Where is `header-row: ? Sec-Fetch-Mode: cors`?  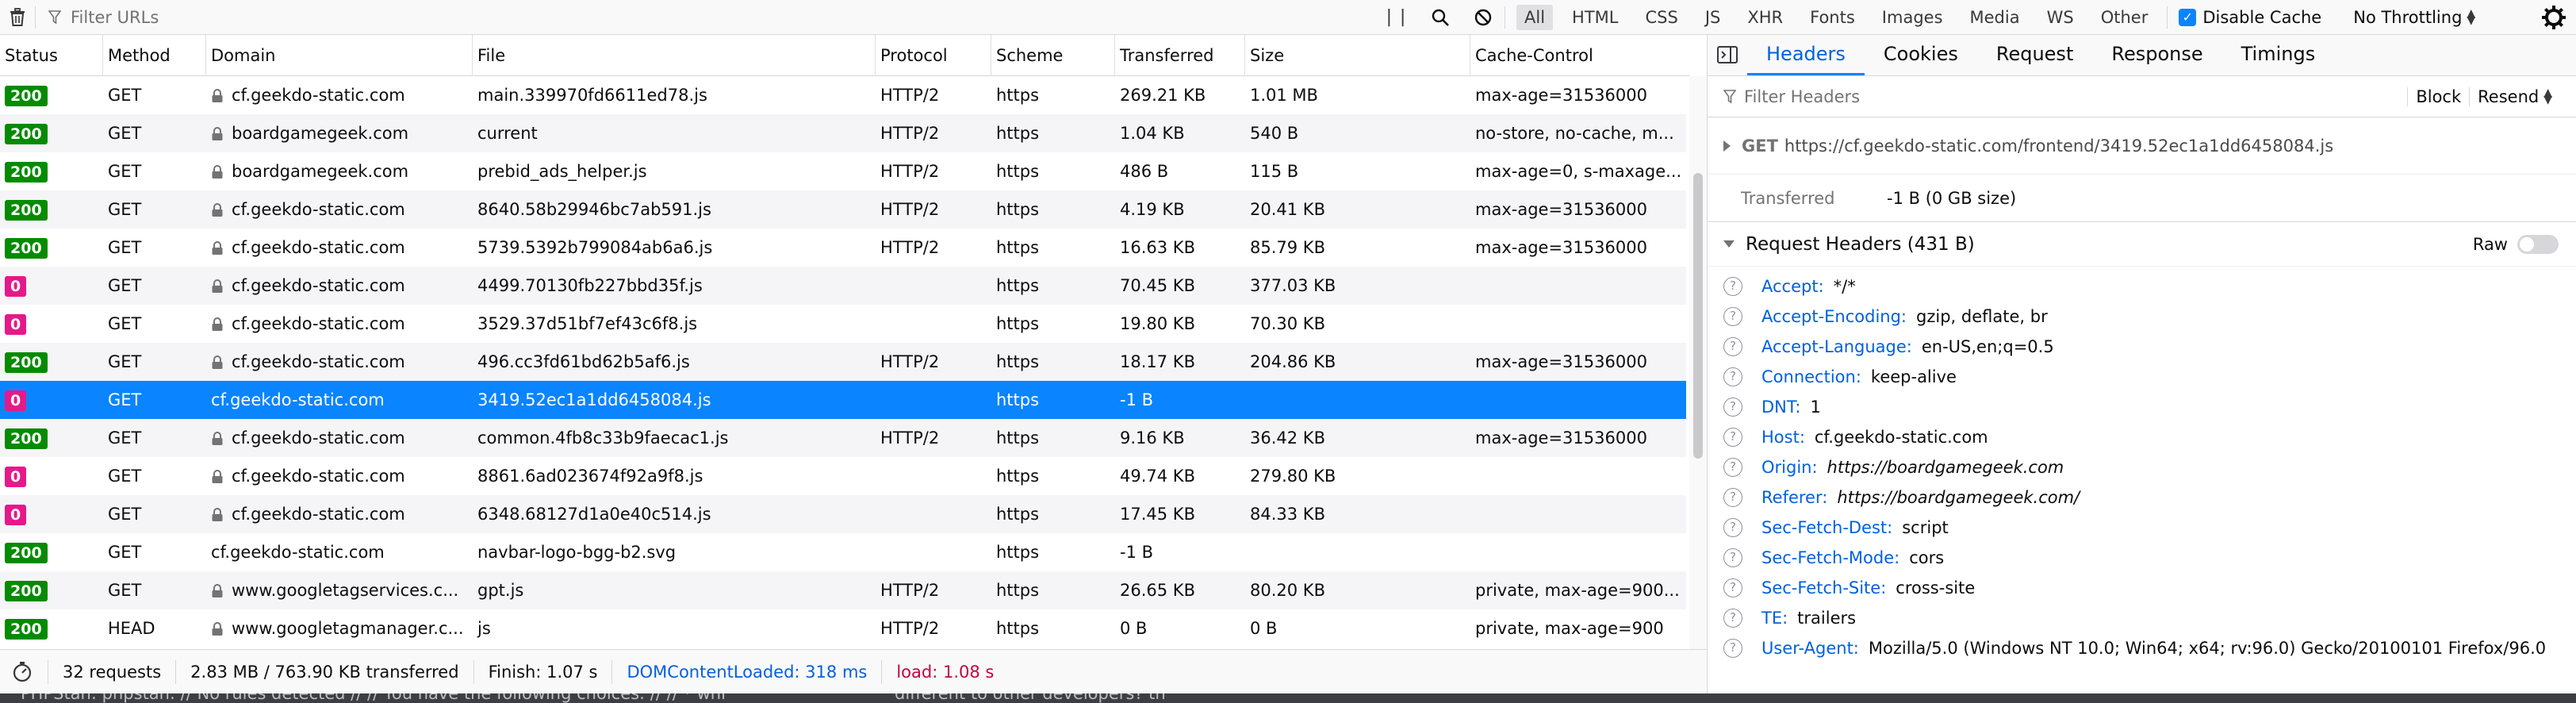 header-row: ? Sec-Fetch-Mode: cors is located at coordinates (2142, 558).